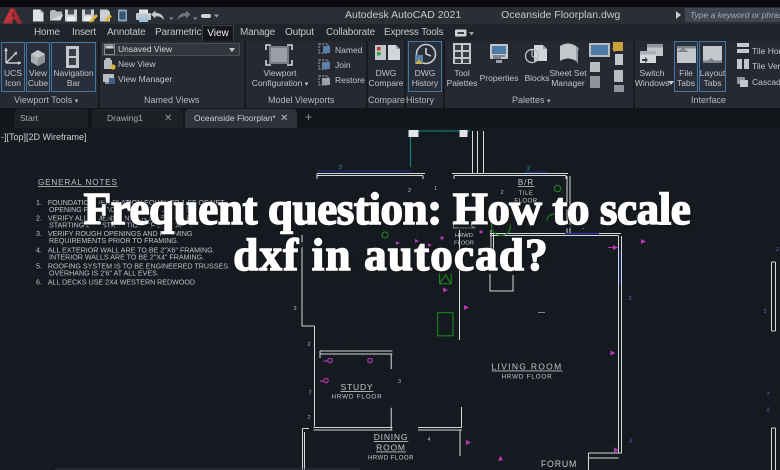 The height and width of the screenshot is (470, 780). I want to click on svg-text:6. ALL DECKS USE 2X4 WESTERN: 6. ALL DECKS USE 2X4 WESTERN REDWOOD, so click(115, 283).